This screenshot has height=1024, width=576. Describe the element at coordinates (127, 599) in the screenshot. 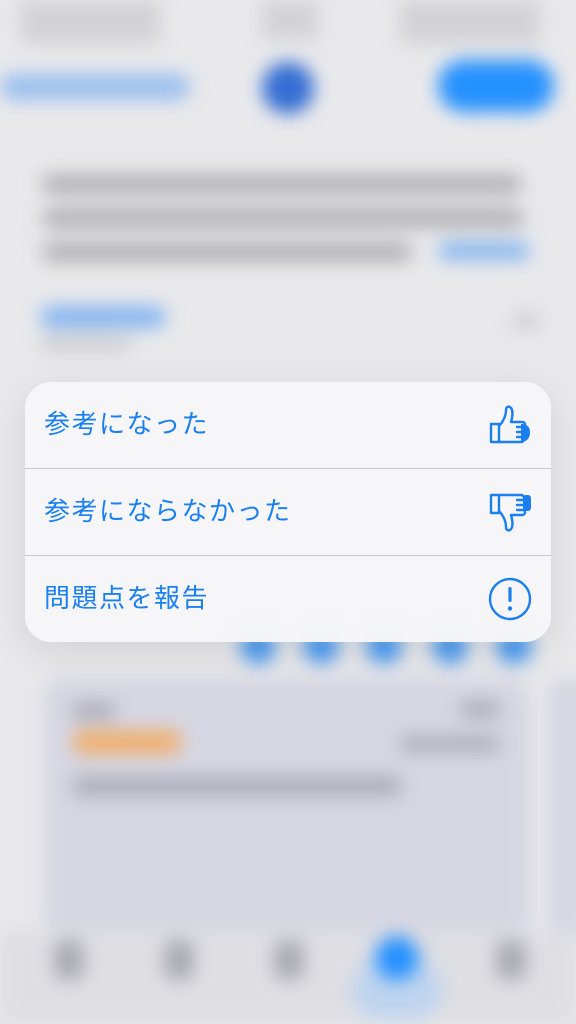

I see `report-problem-label: 問題点を報告` at that location.